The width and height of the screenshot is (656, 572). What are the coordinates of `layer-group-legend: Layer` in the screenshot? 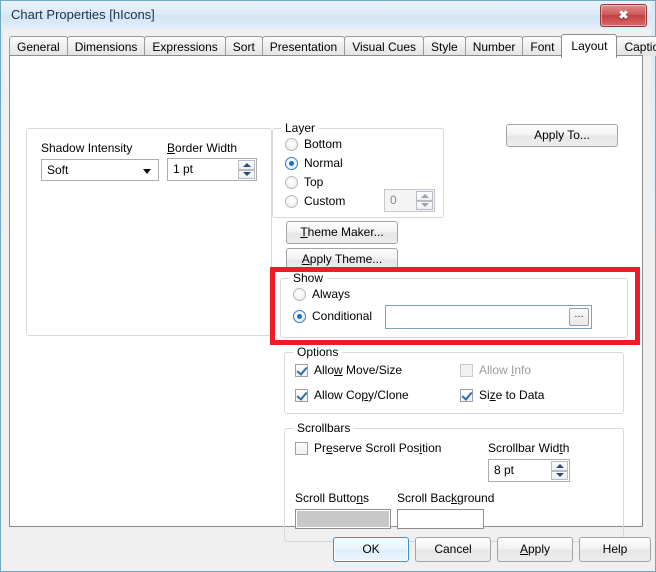 It's located at (300, 128).